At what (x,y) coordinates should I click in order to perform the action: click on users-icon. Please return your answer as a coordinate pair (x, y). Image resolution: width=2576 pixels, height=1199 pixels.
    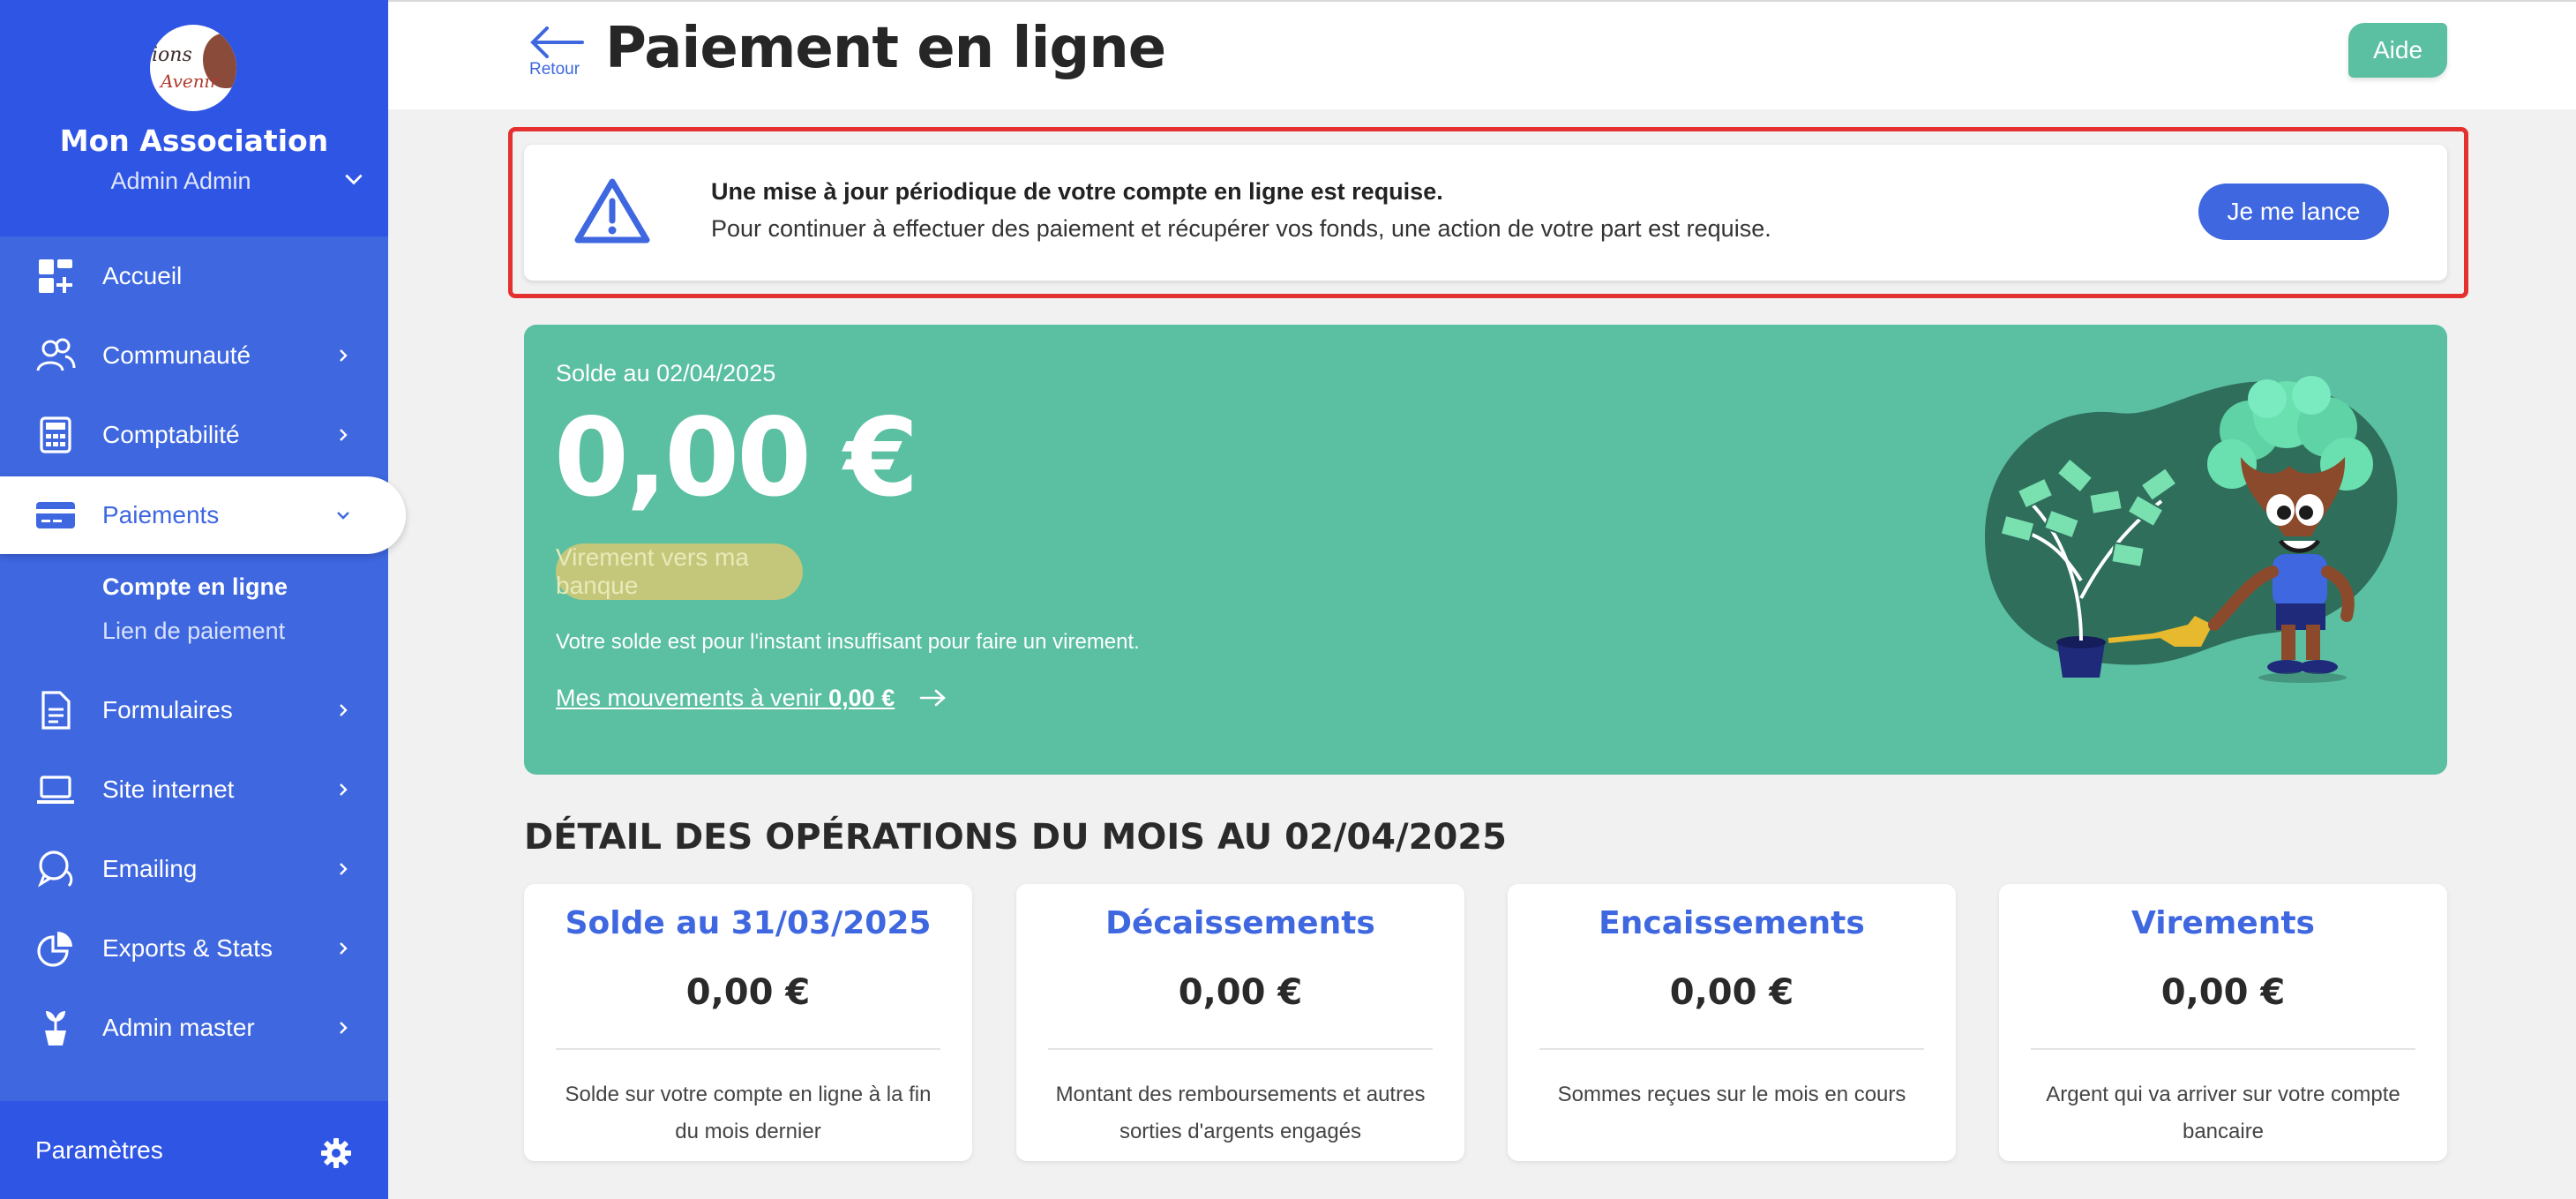
    Looking at the image, I should click on (56, 354).